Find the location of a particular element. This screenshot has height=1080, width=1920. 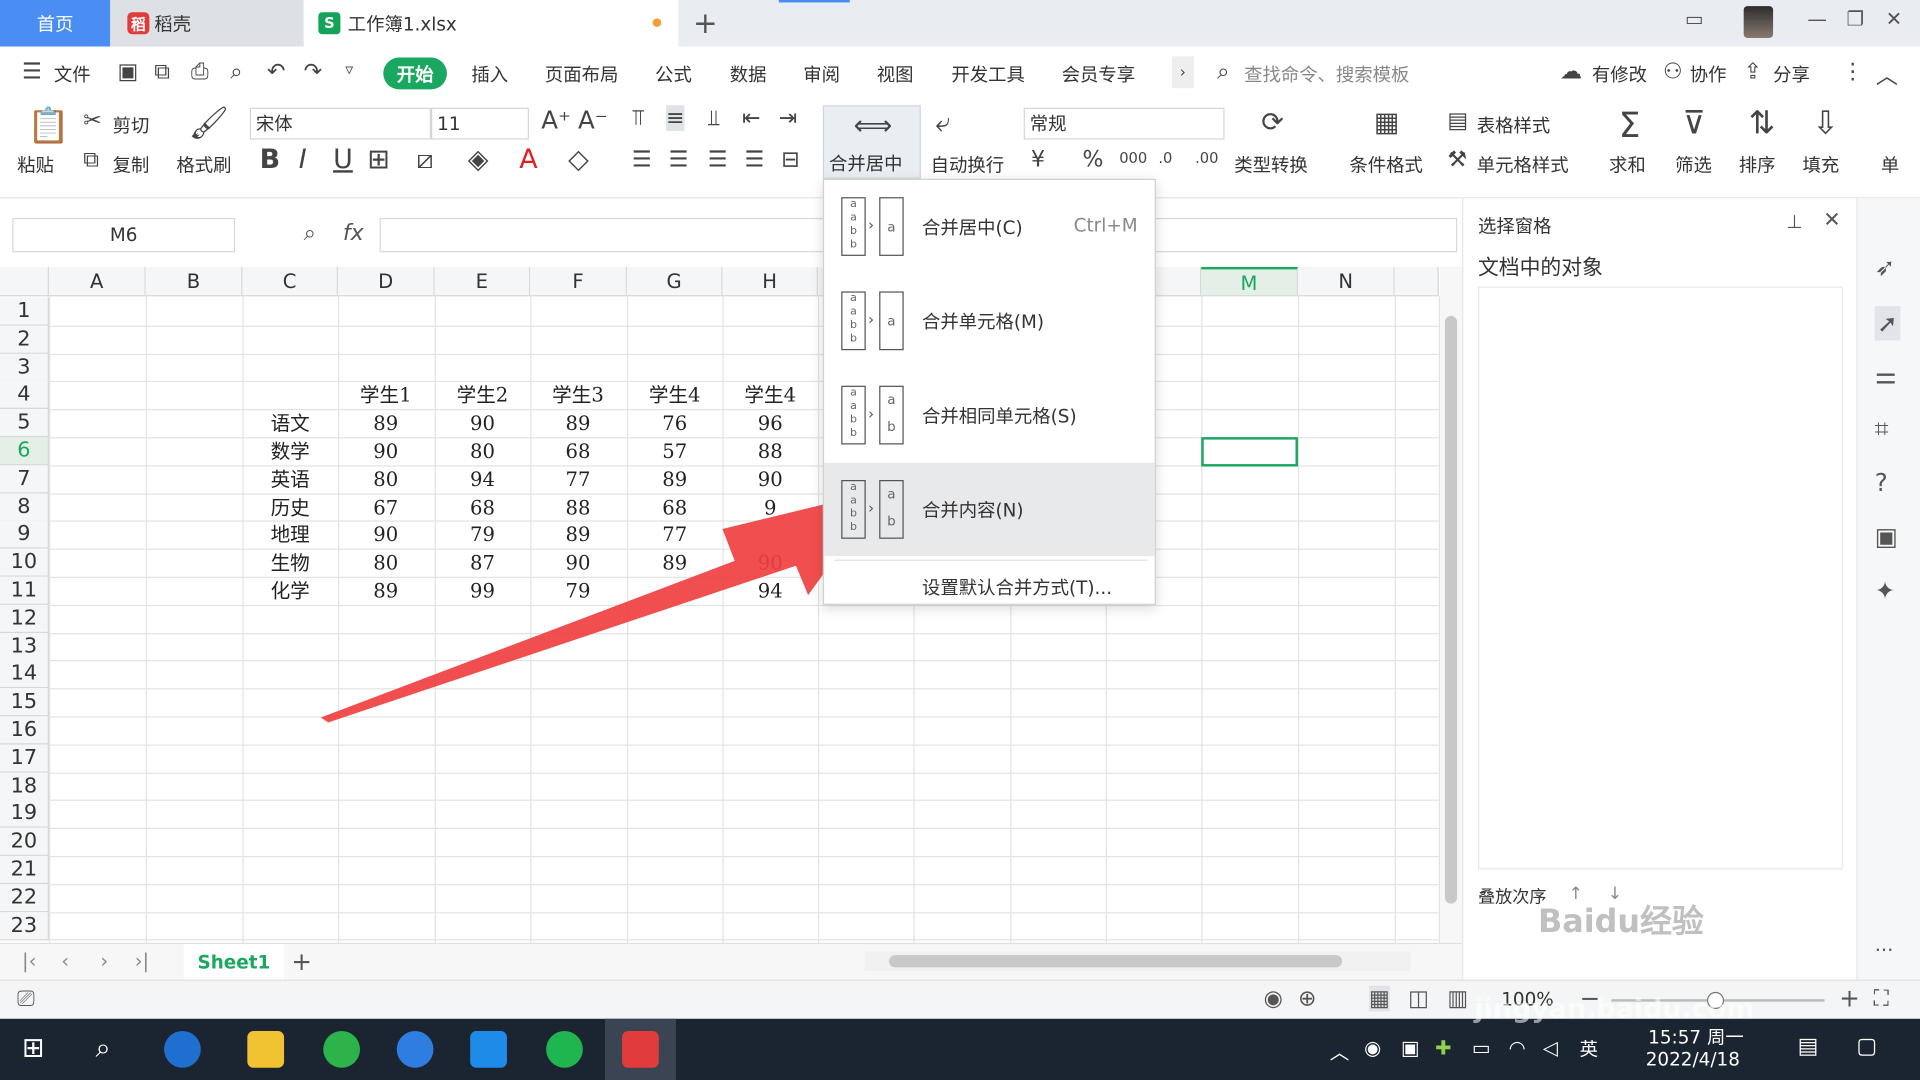

cross-highlight-icon: ⊕ is located at coordinates (1307, 999).